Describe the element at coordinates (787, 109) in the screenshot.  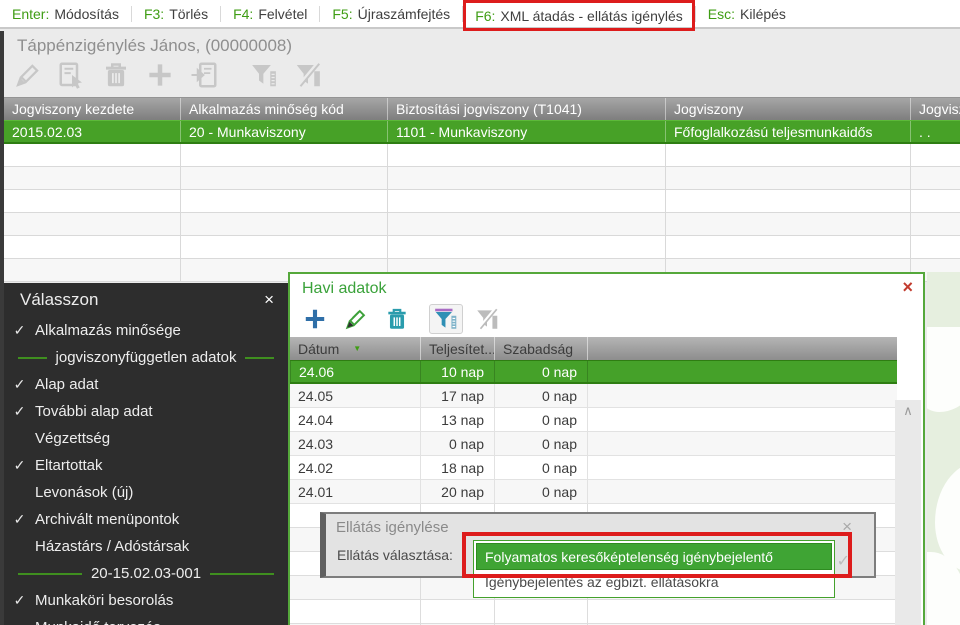
I see `column-header-jogviszony: Jogviszony` at that location.